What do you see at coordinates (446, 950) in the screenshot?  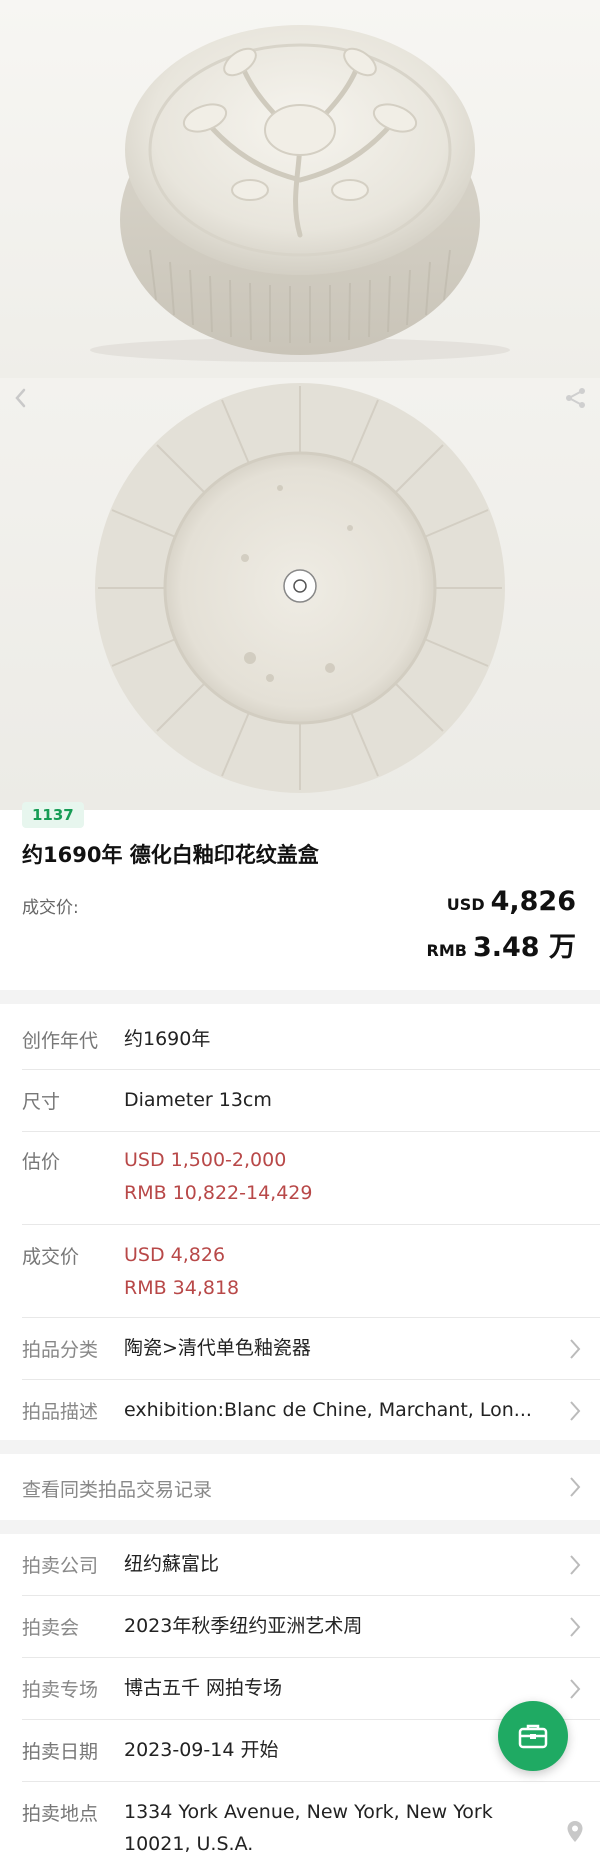 I see `rmb-currency: RMB` at bounding box center [446, 950].